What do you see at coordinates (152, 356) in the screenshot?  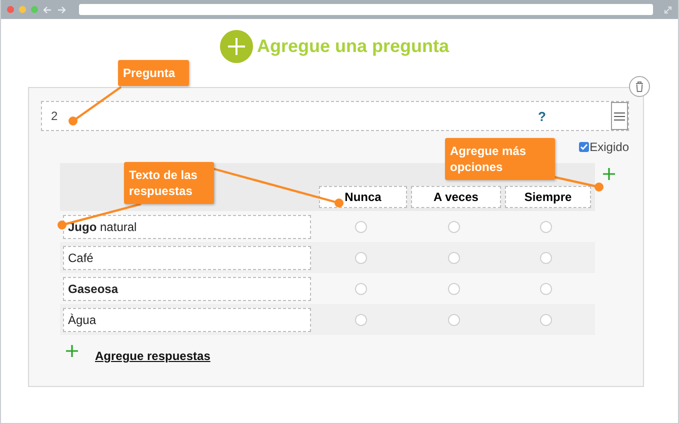 I see `add-answers-link: Agregue respuestas` at bounding box center [152, 356].